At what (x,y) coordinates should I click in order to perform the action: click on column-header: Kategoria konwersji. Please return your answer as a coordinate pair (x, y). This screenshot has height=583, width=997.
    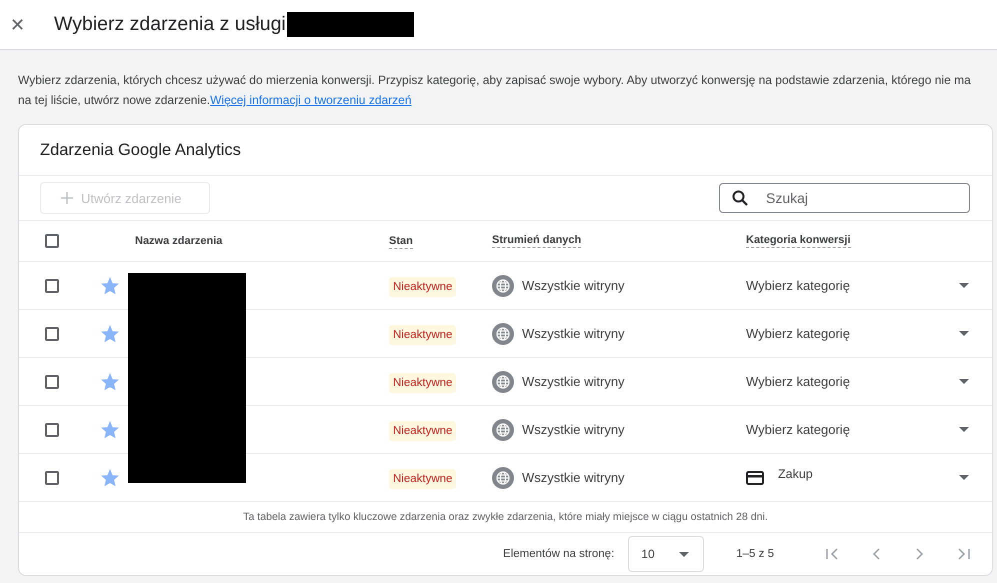
    Looking at the image, I should click on (798, 241).